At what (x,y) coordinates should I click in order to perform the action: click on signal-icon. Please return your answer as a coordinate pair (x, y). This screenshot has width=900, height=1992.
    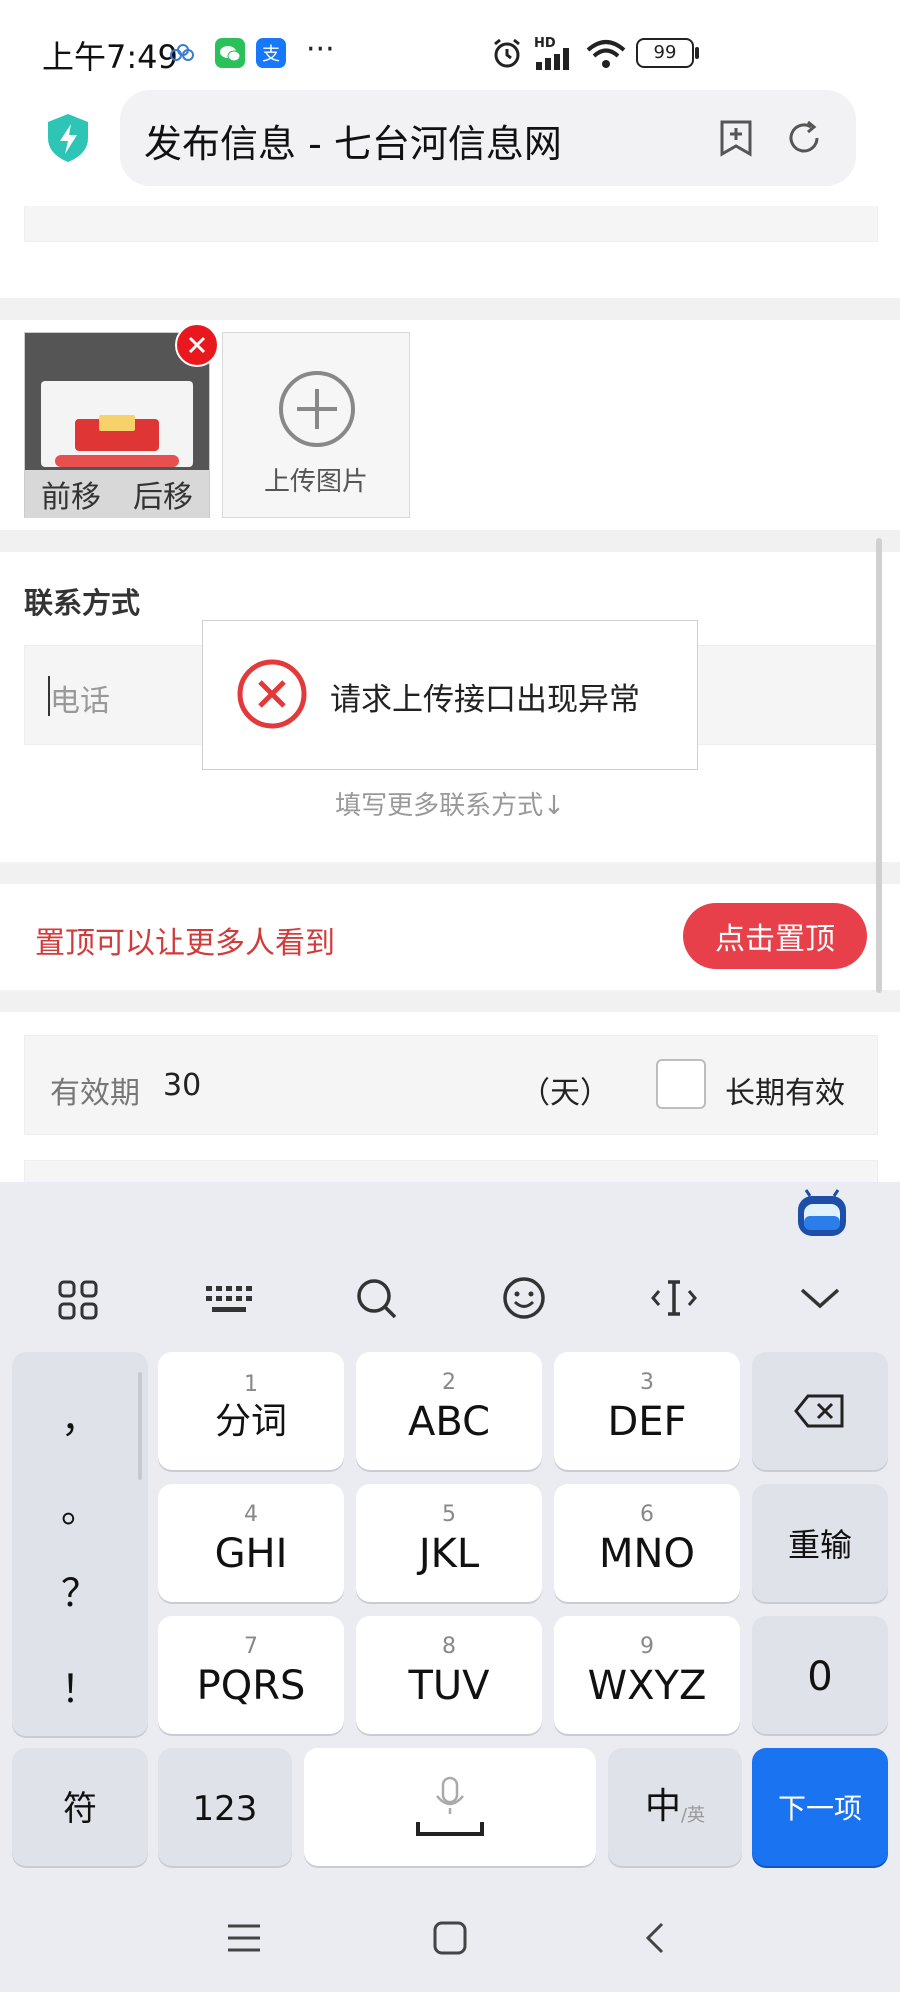
    Looking at the image, I should click on (552, 59).